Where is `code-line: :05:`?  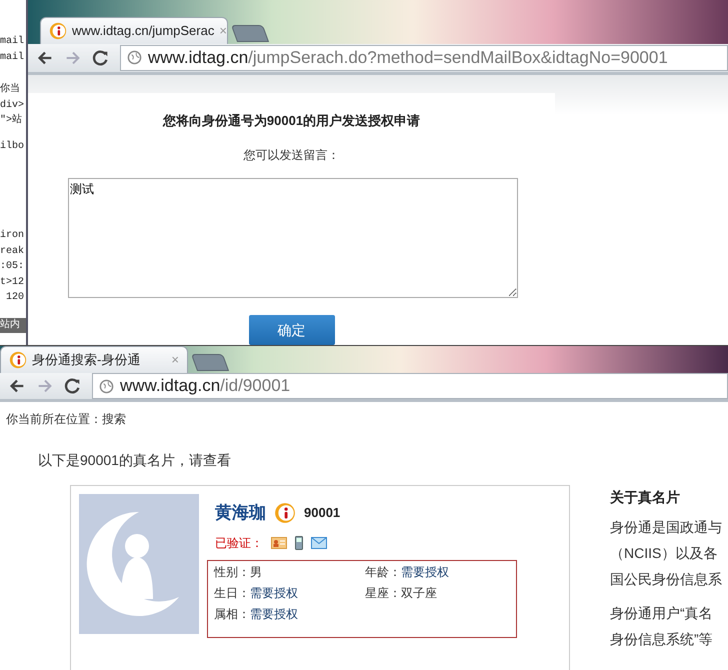
code-line: :05: is located at coordinates (13, 267).